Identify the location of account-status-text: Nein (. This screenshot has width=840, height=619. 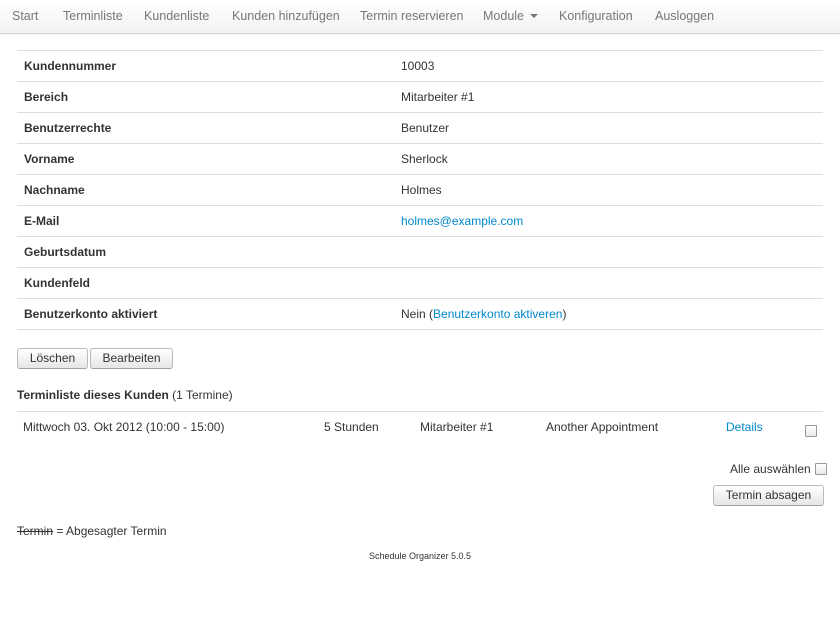
(417, 314).